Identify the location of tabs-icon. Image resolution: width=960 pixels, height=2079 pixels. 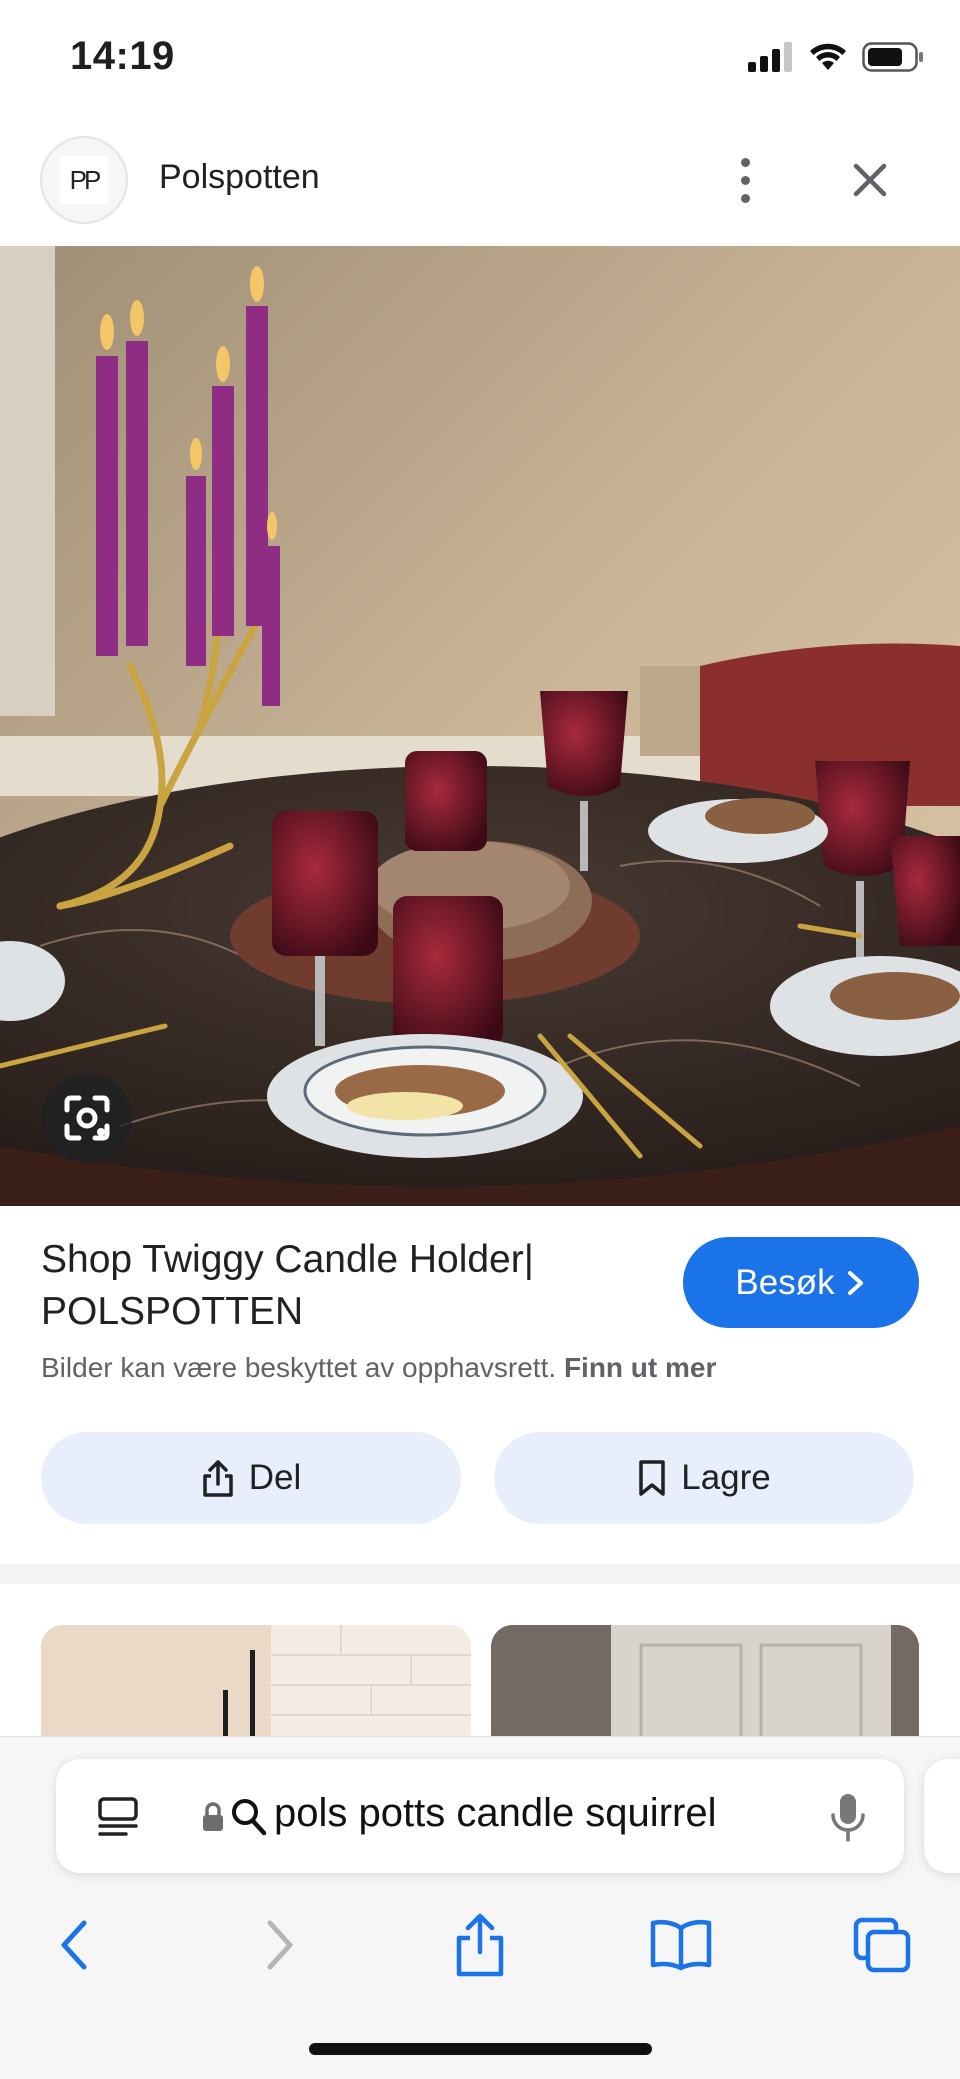
(882, 1945).